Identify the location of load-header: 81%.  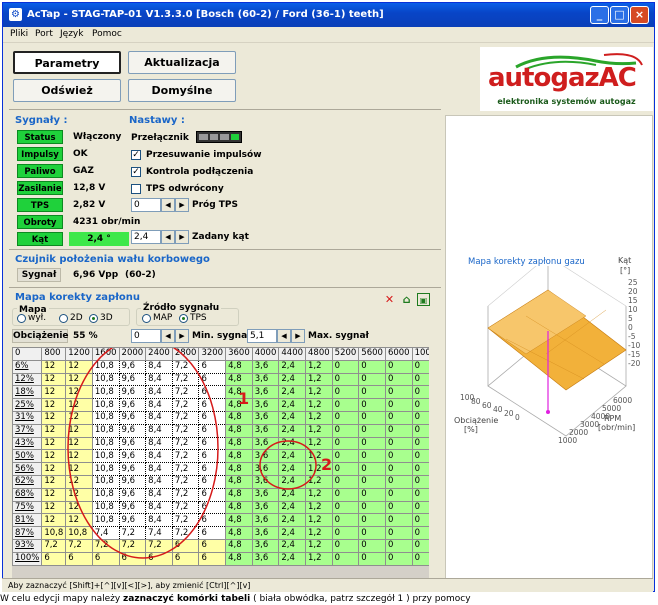
(27, 520).